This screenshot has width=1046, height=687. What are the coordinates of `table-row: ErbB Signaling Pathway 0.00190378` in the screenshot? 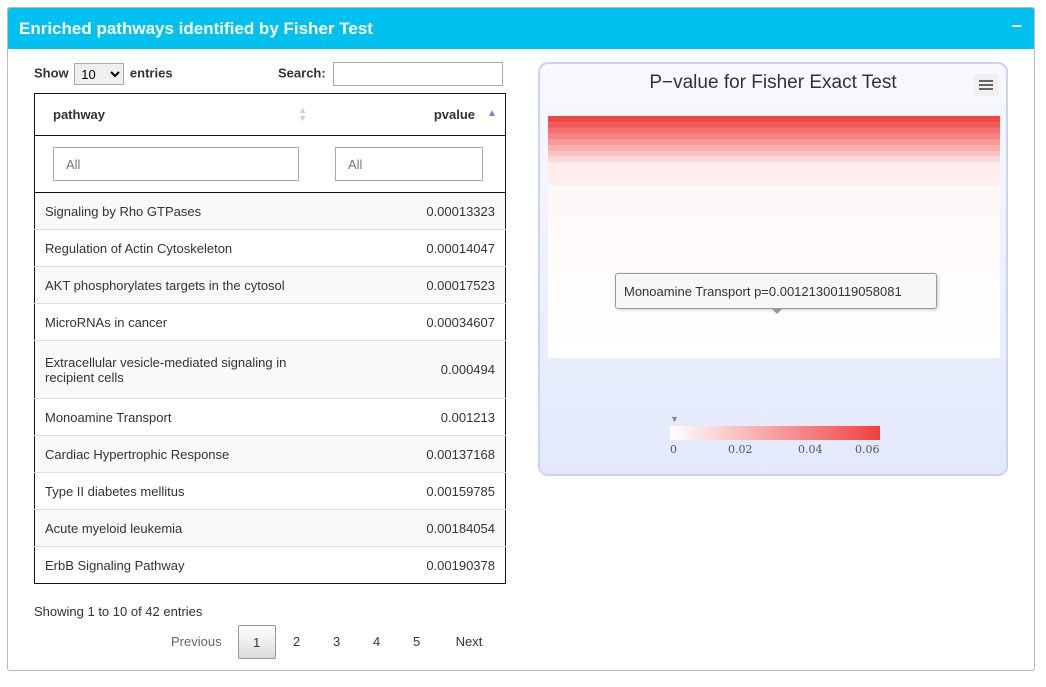 It's located at (270, 565).